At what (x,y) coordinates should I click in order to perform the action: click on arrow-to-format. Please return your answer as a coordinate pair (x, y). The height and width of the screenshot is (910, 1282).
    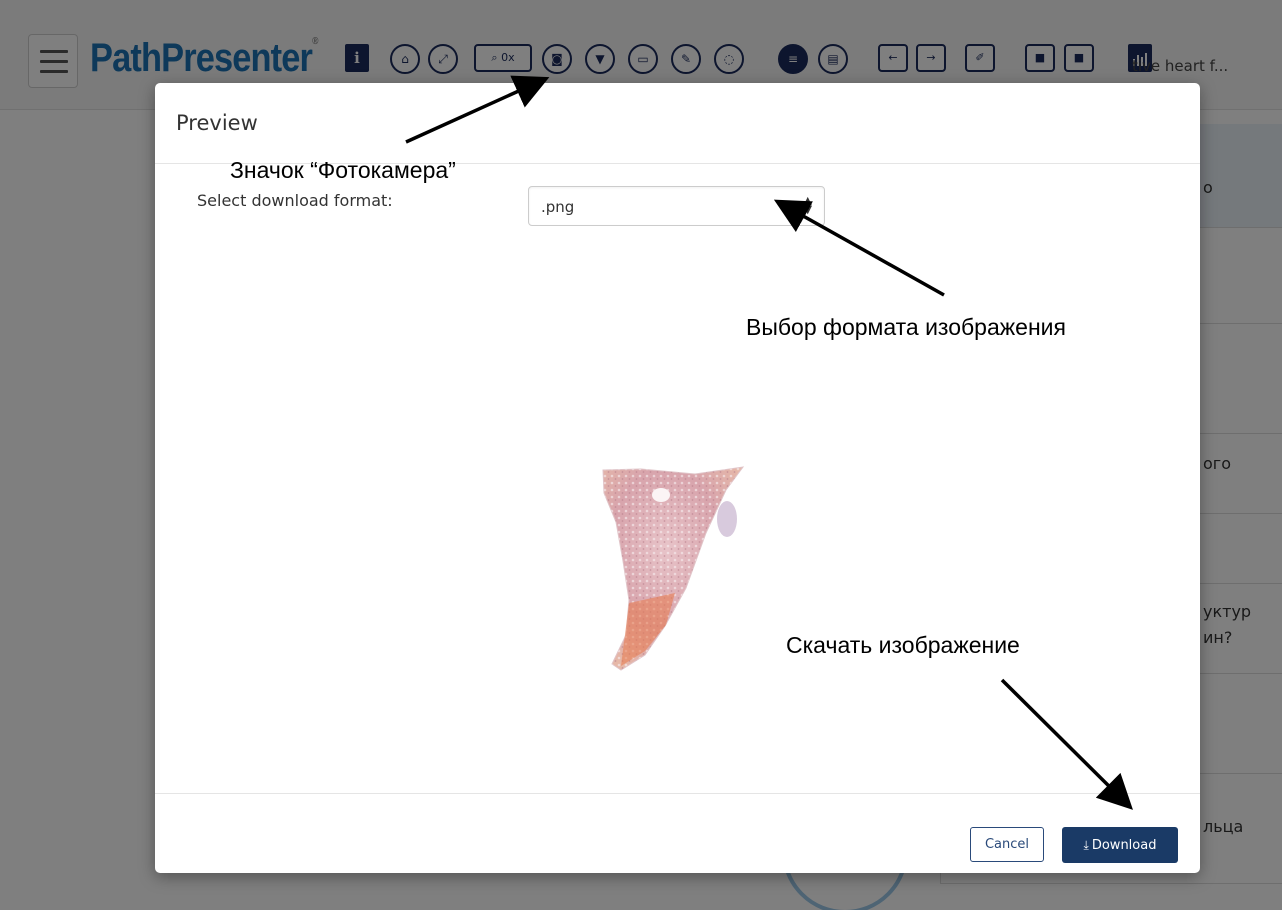
    Looking at the image, I should click on (859, 248).